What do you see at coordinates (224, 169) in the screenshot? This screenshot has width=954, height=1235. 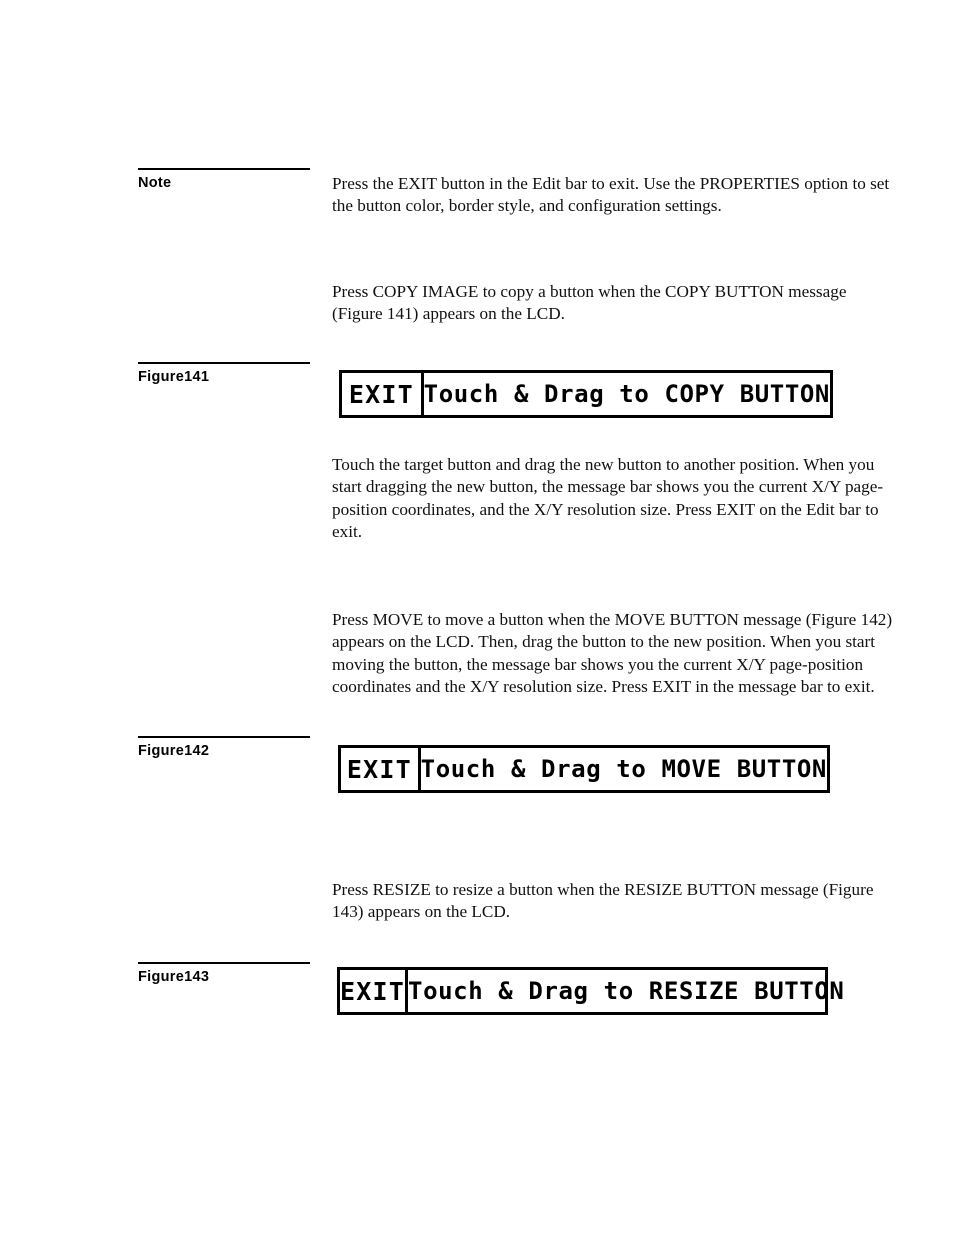 I see `note-rule` at bounding box center [224, 169].